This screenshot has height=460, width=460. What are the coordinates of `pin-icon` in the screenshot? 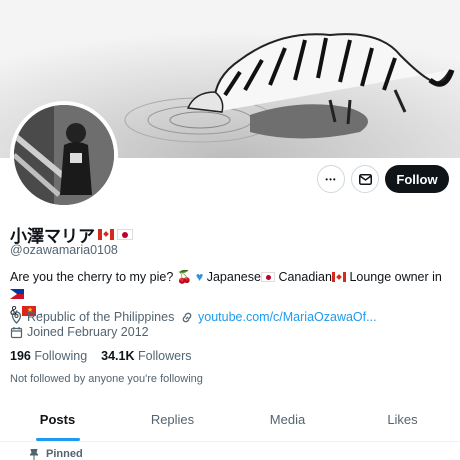 It's located at (34, 454).